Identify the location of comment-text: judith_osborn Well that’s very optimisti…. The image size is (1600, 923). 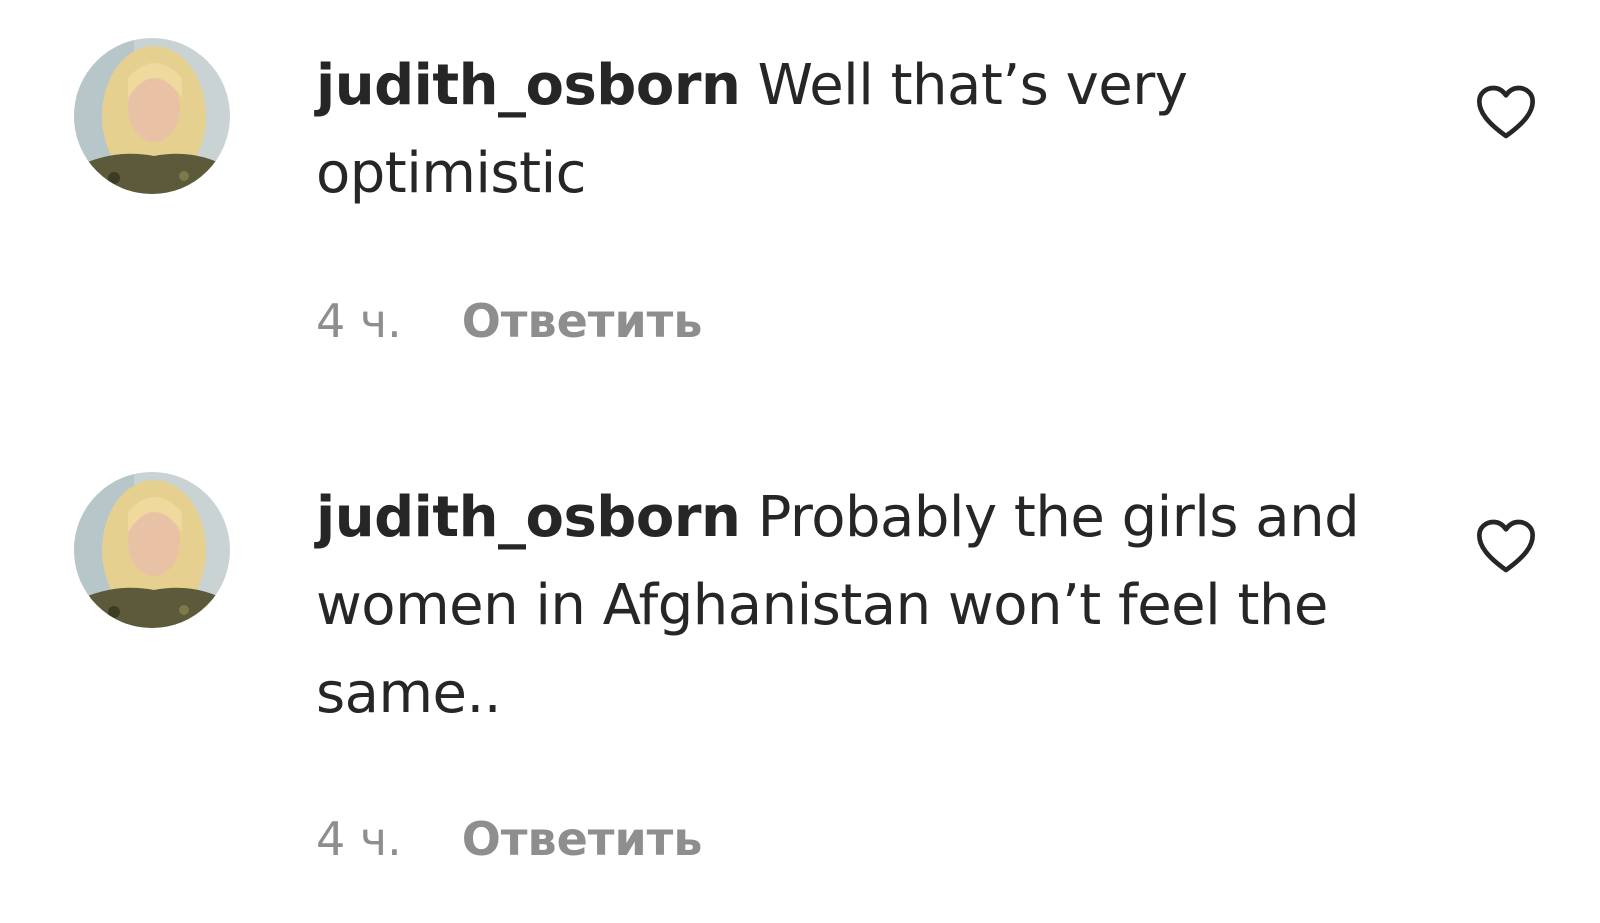
(846, 130).